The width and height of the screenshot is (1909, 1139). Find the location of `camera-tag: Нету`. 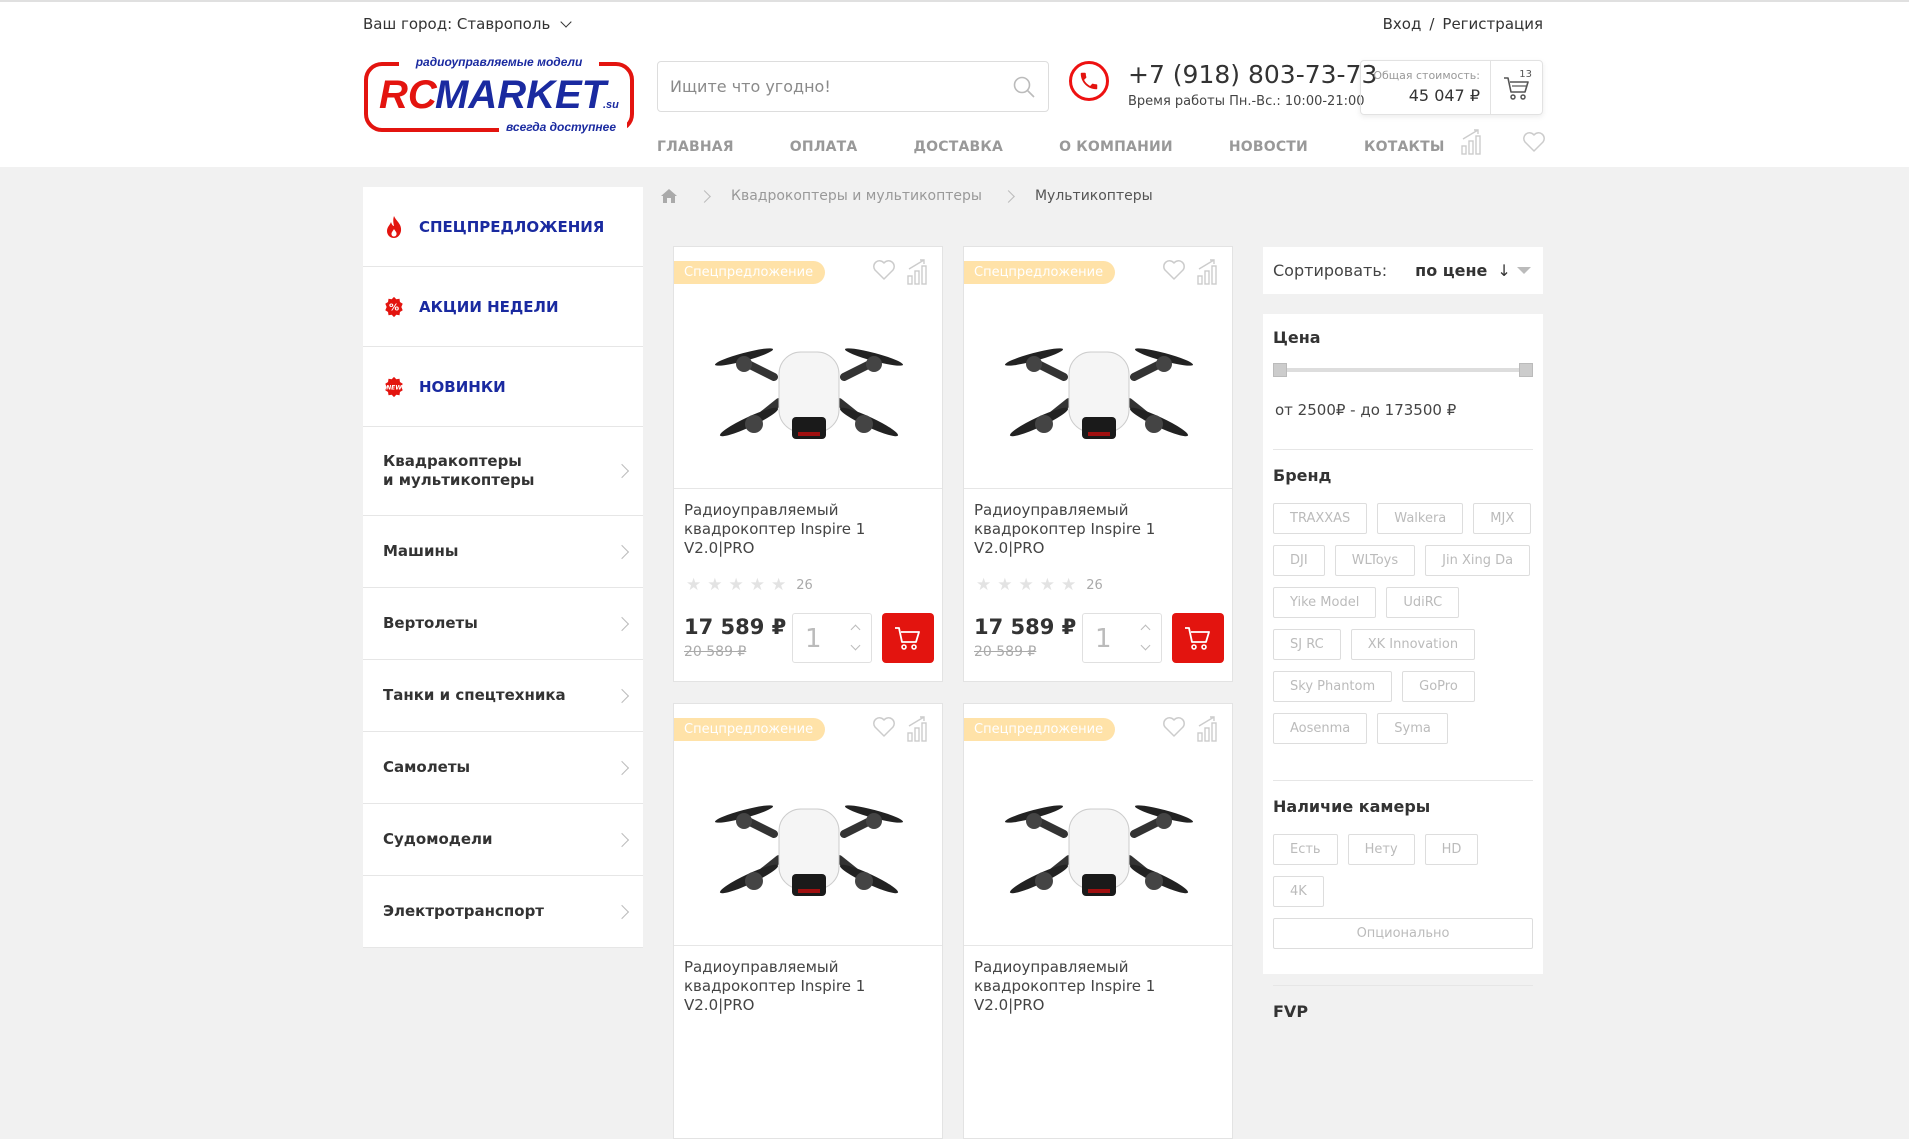

camera-tag: Нету is located at coordinates (1381, 849).